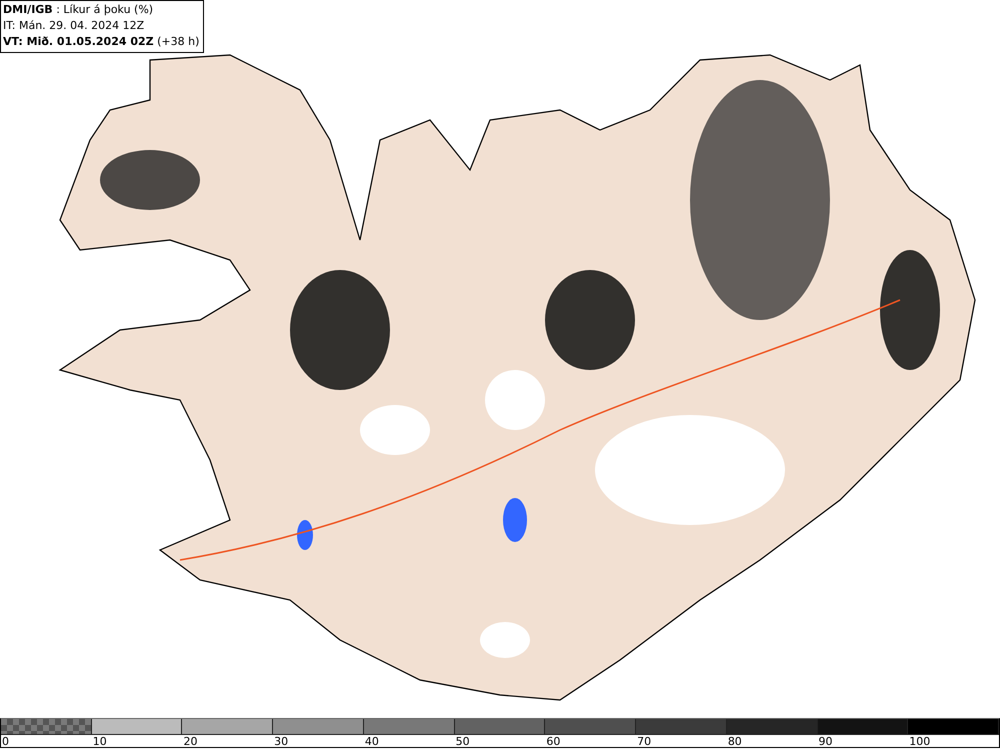 The image size is (1000, 750). What do you see at coordinates (99, 742) in the screenshot?
I see `legend-label: 10` at bounding box center [99, 742].